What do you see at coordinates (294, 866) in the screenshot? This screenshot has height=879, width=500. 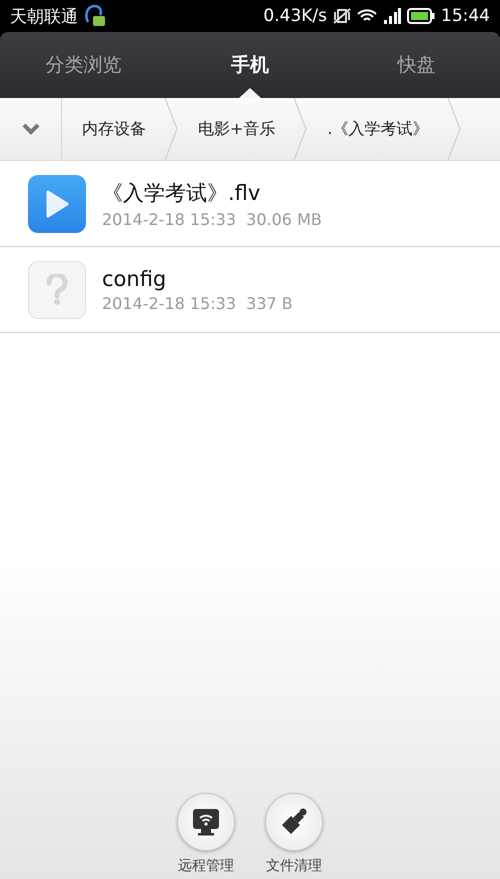 I see `action-label: 文件清理` at bounding box center [294, 866].